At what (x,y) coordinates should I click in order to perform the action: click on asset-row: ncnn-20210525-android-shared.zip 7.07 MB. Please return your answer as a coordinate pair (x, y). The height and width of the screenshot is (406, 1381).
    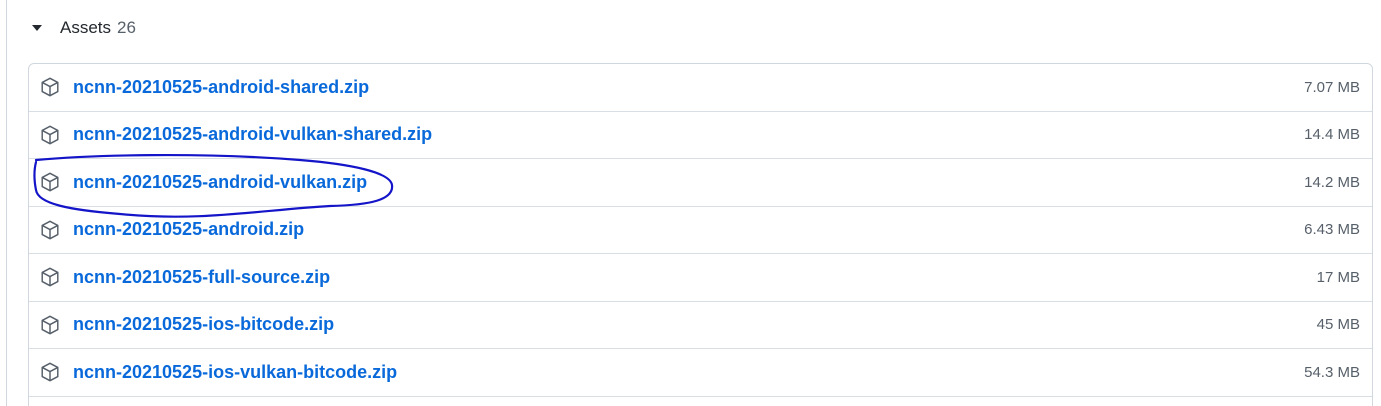
    Looking at the image, I should click on (700, 88).